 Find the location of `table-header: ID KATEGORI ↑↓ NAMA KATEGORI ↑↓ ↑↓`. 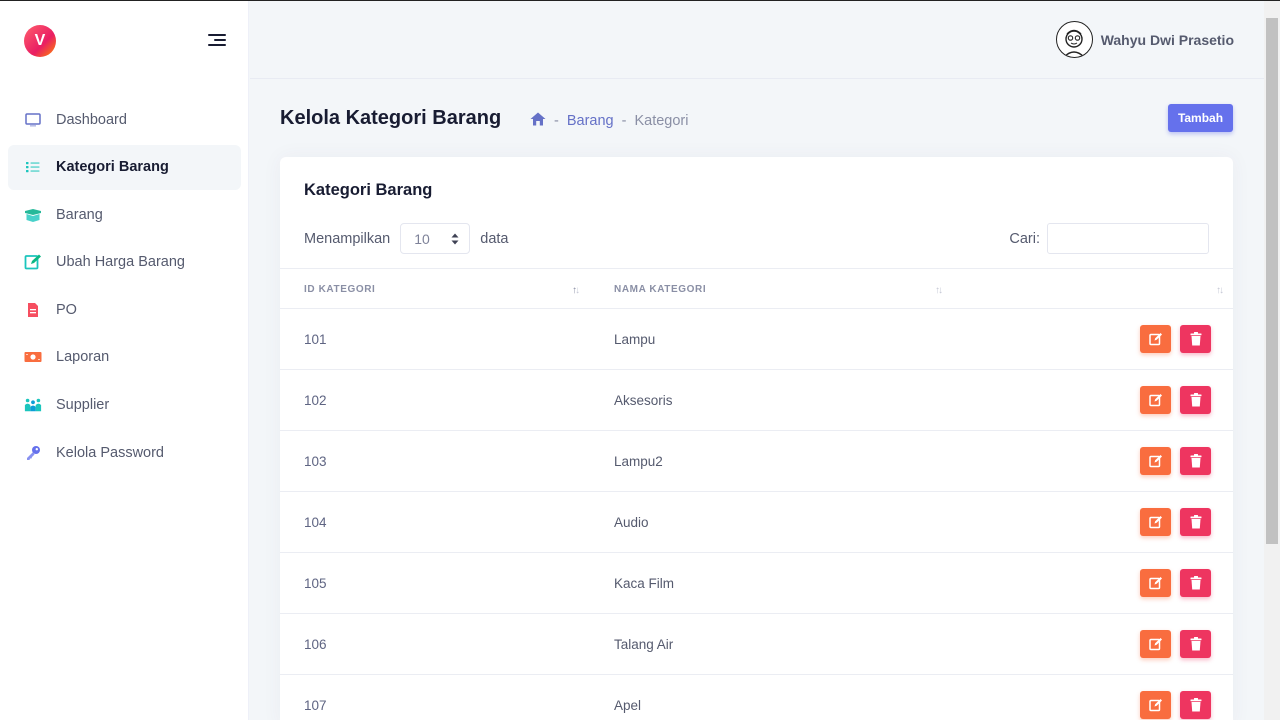

table-header: ID KATEGORI ↑↓ NAMA KATEGORI ↑↓ ↑↓ is located at coordinates (756, 288).